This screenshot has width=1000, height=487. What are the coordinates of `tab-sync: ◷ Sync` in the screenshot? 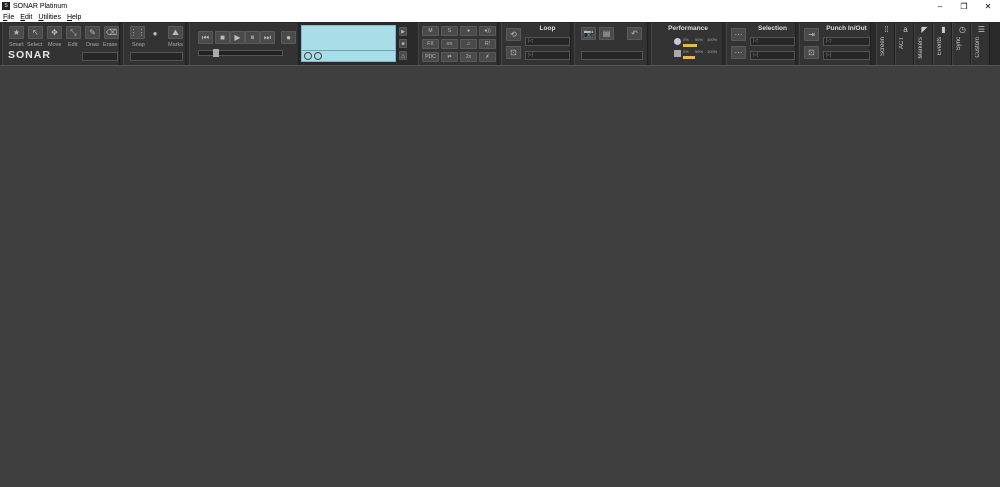 It's located at (961, 44).